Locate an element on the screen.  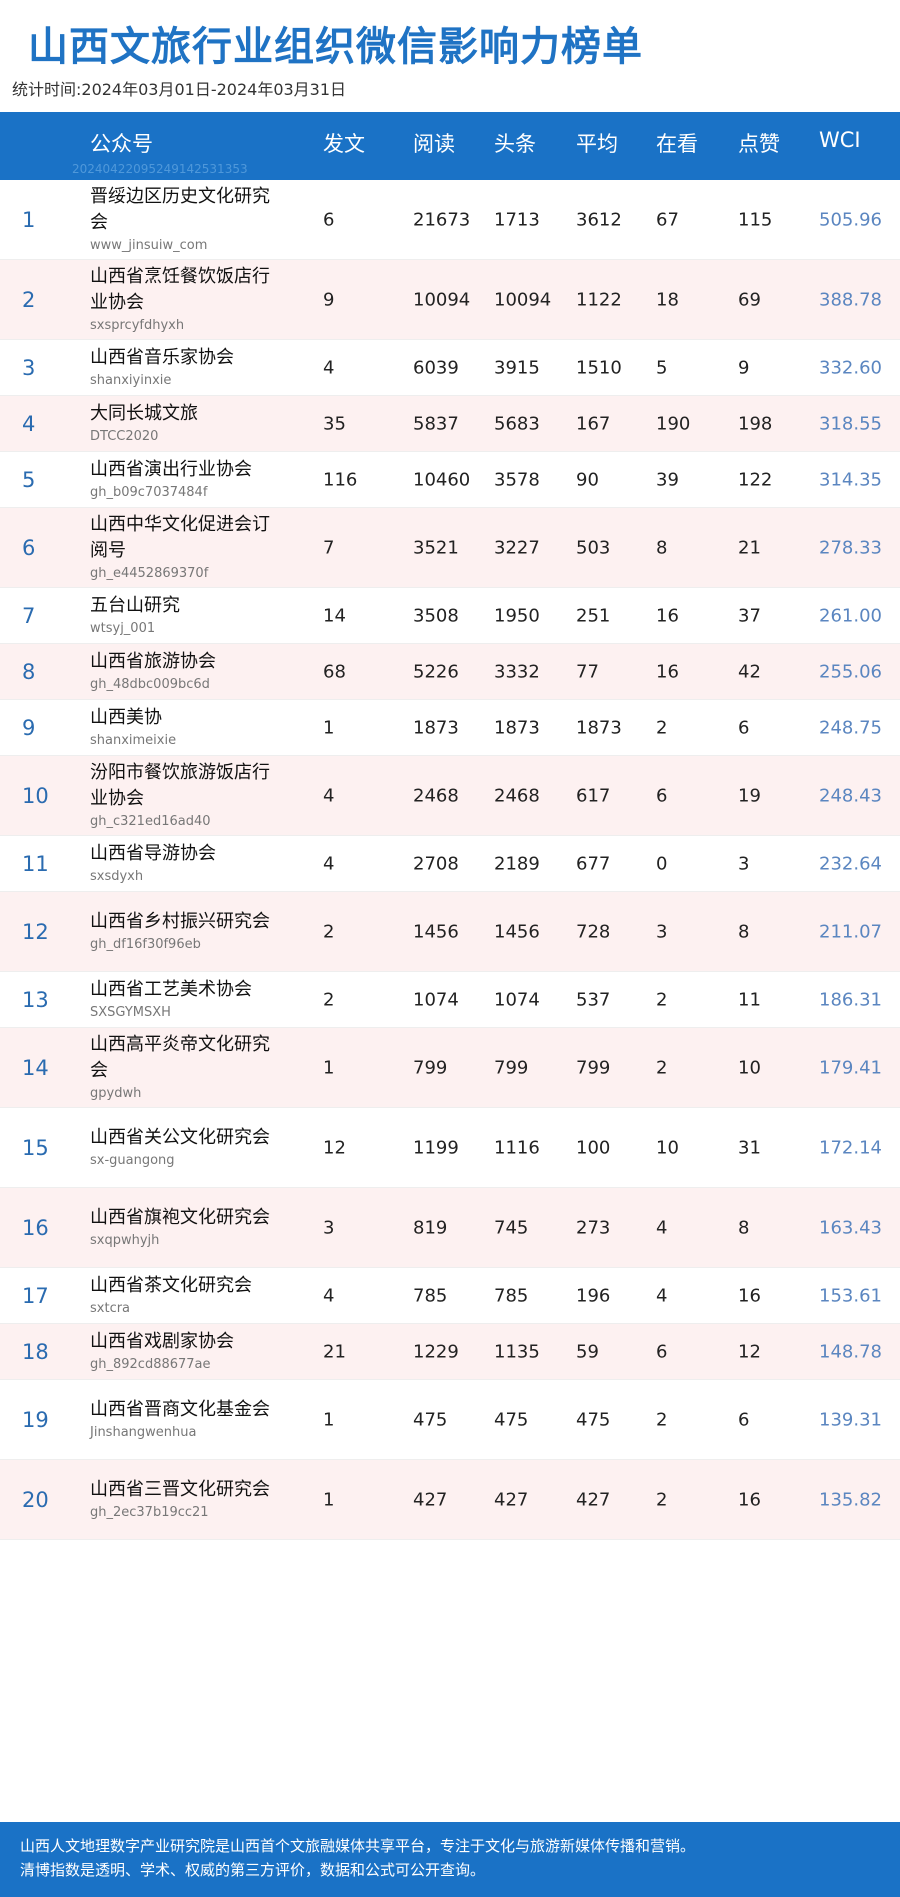
cell-watching: 3 is located at coordinates (662, 931).